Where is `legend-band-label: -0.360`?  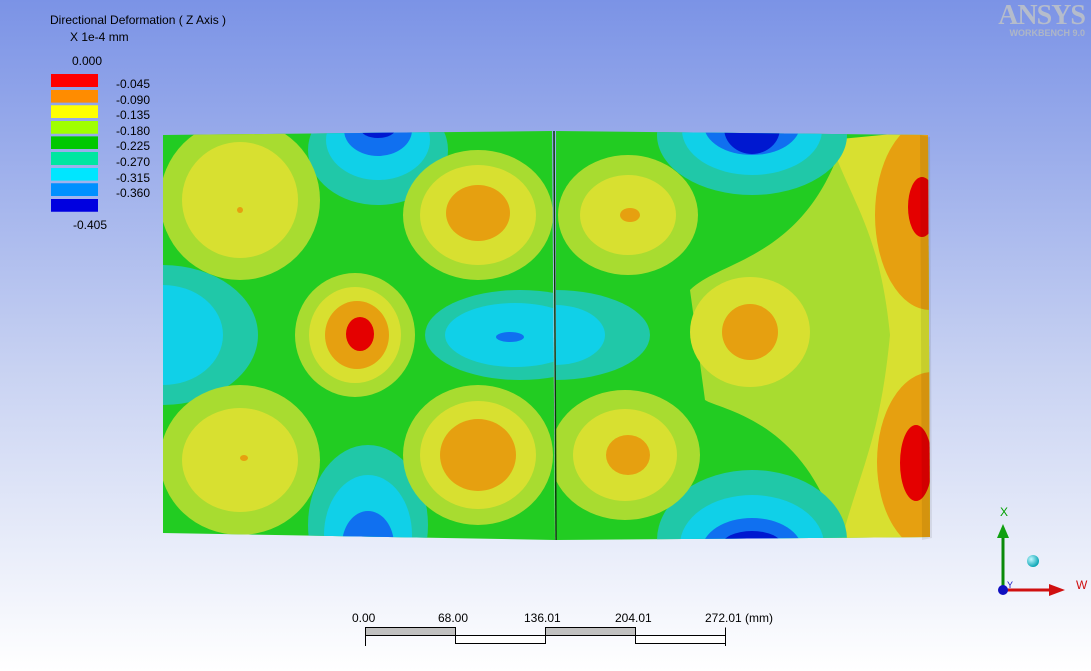 legend-band-label: -0.360 is located at coordinates (133, 193).